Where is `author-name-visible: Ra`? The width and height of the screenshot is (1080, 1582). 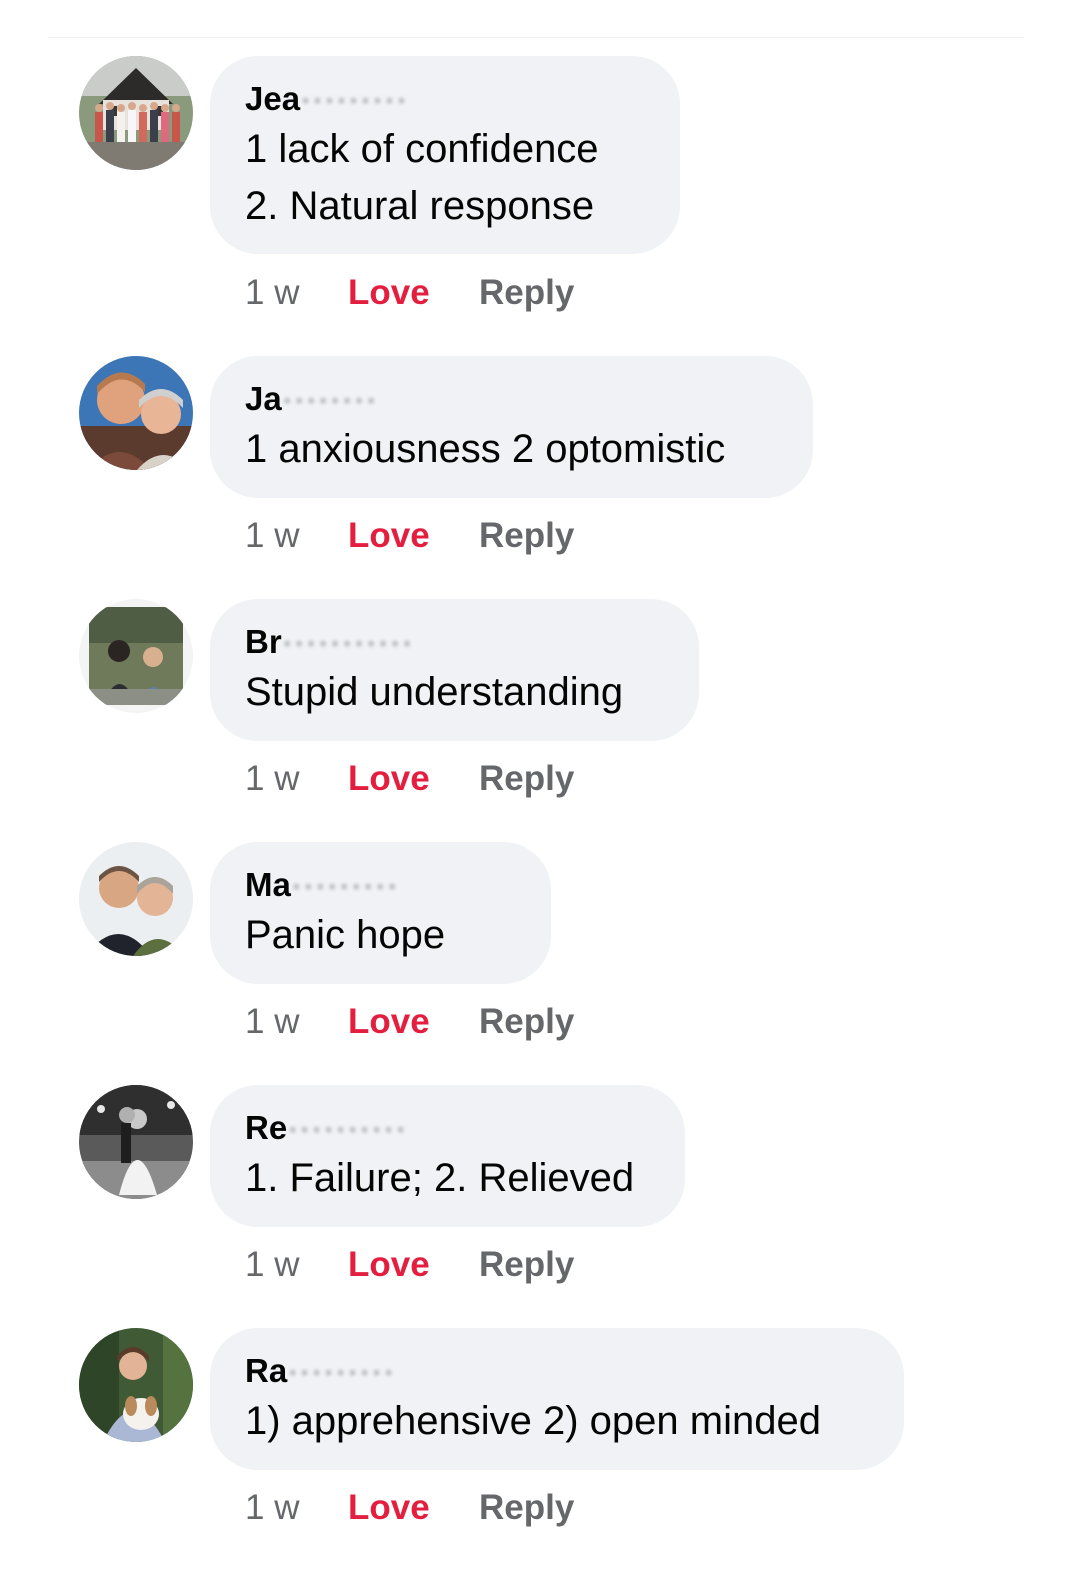 author-name-visible: Ra is located at coordinates (266, 1370).